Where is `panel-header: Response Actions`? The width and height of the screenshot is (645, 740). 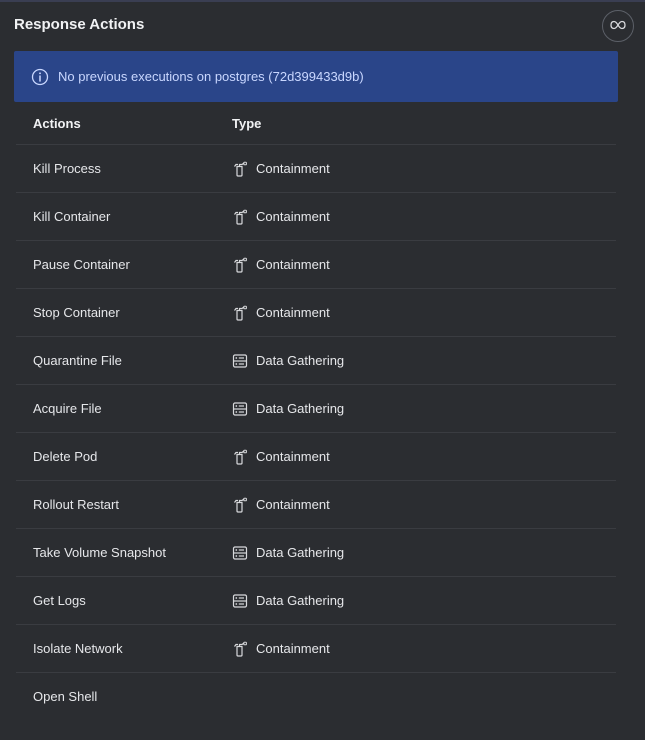
panel-header: Response Actions is located at coordinates (322, 26).